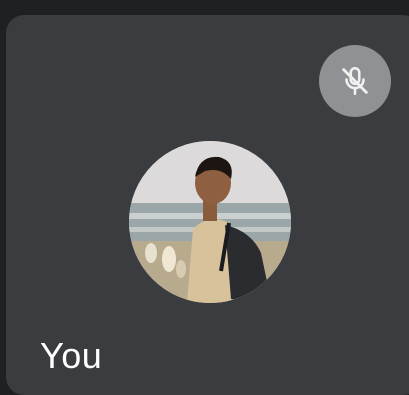 The image size is (409, 395). Describe the element at coordinates (71, 355) in the screenshot. I see `participant-name: You` at that location.